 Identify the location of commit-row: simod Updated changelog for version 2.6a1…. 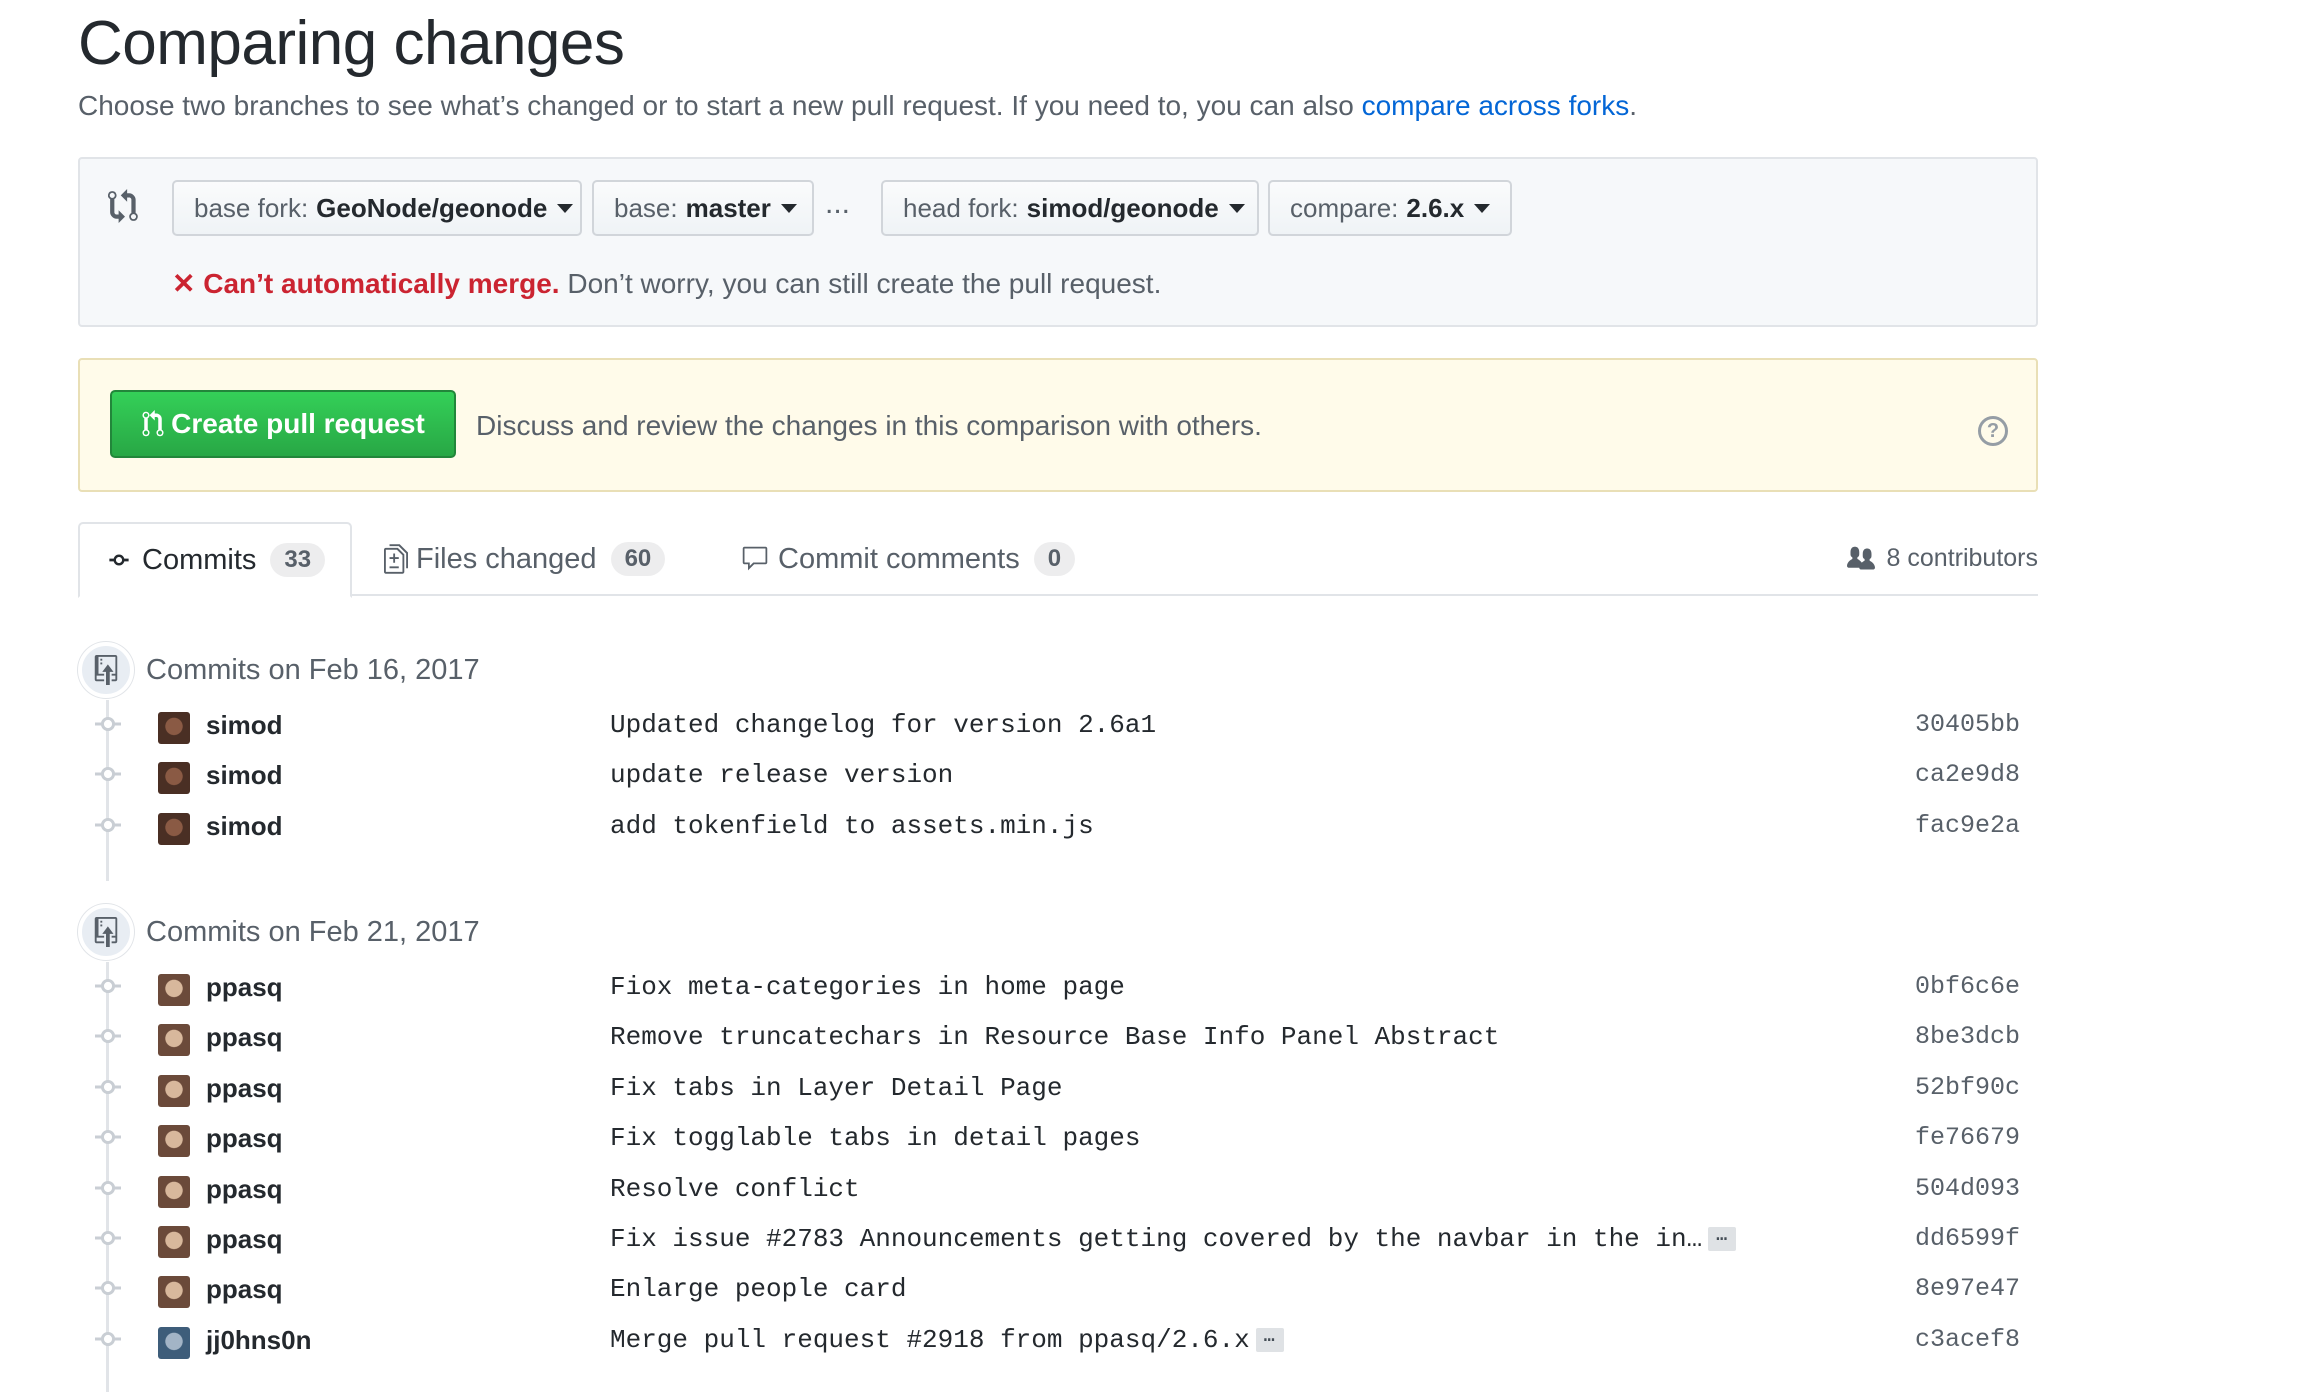
(1058, 725).